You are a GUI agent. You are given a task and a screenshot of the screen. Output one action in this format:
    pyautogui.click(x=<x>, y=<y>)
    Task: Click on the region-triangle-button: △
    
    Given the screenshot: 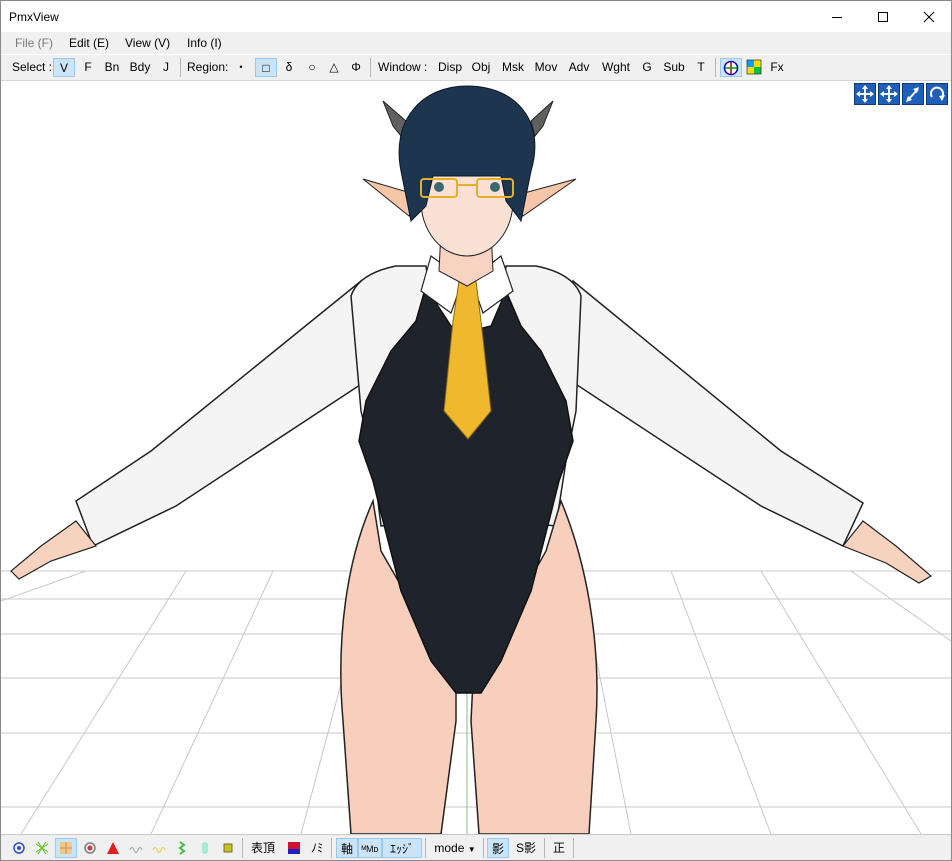 What is the action you would take?
    pyautogui.click(x=334, y=67)
    